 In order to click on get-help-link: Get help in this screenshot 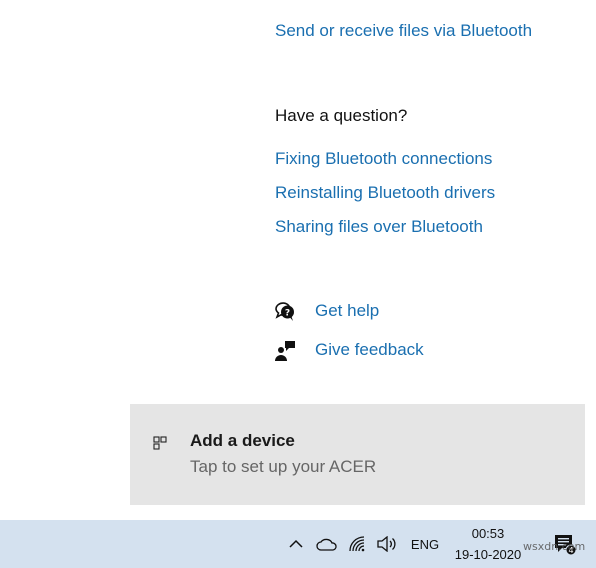, I will do `click(347, 311)`.